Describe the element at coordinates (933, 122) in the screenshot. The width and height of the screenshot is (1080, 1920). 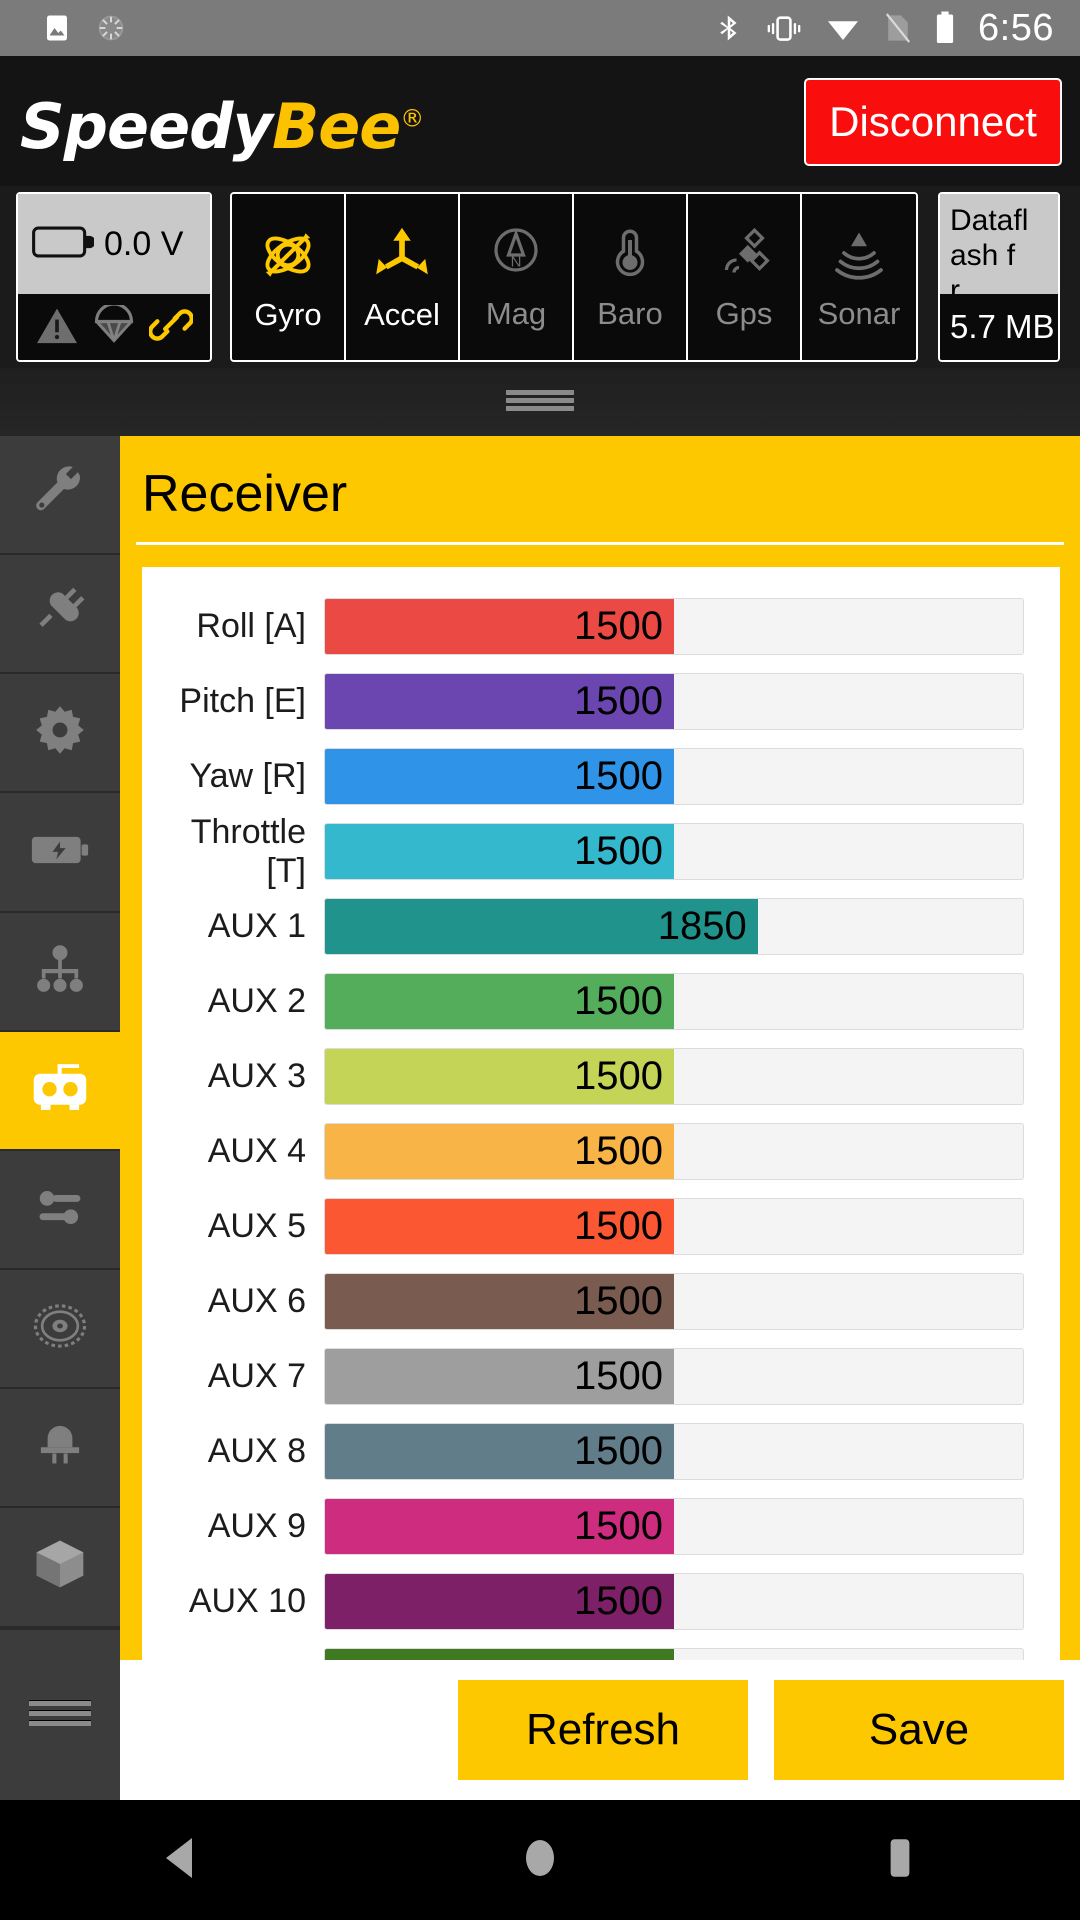
I see `disconnect-button: Disconnect` at that location.